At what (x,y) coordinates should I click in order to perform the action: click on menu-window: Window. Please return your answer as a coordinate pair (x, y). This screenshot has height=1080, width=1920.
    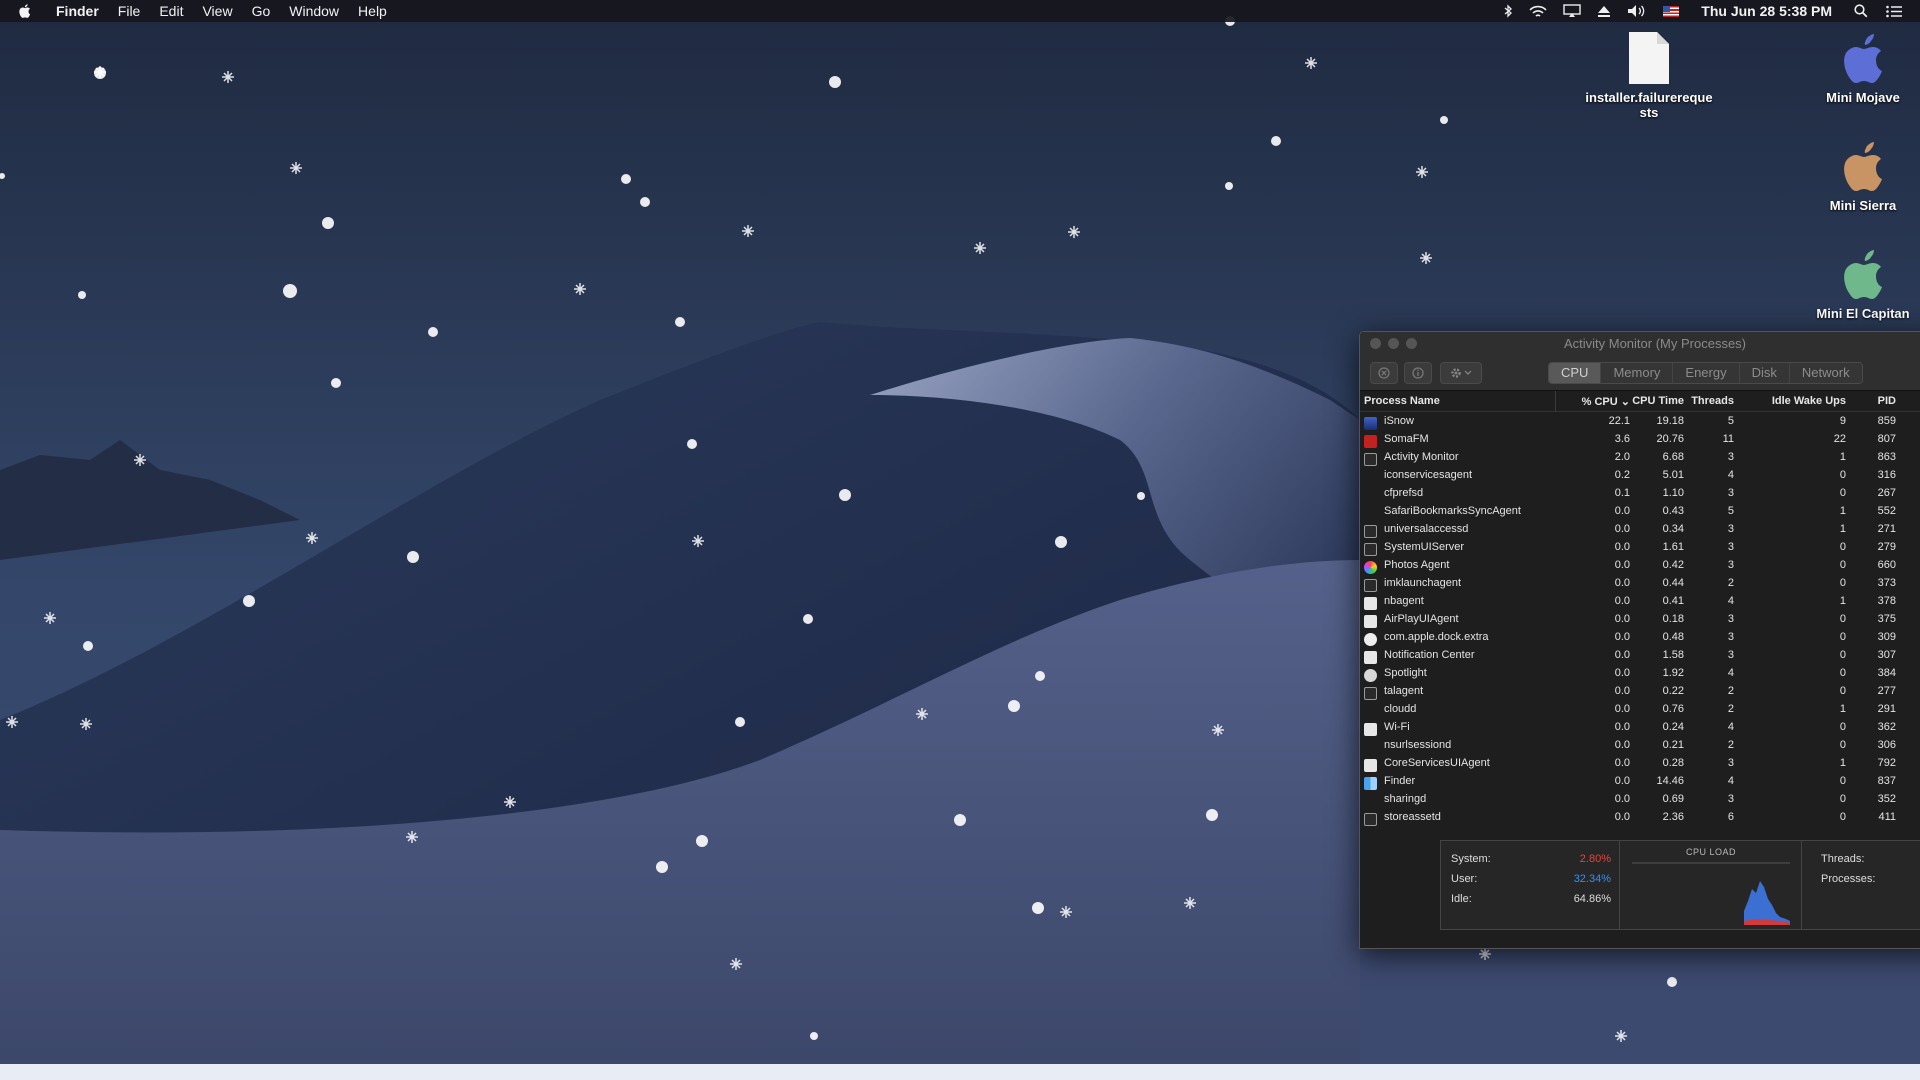
    Looking at the image, I should click on (314, 11).